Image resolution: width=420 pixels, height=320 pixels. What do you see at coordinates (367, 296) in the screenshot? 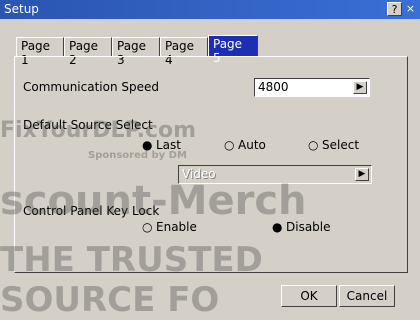
I see `cancel-button: Cancel` at bounding box center [367, 296].